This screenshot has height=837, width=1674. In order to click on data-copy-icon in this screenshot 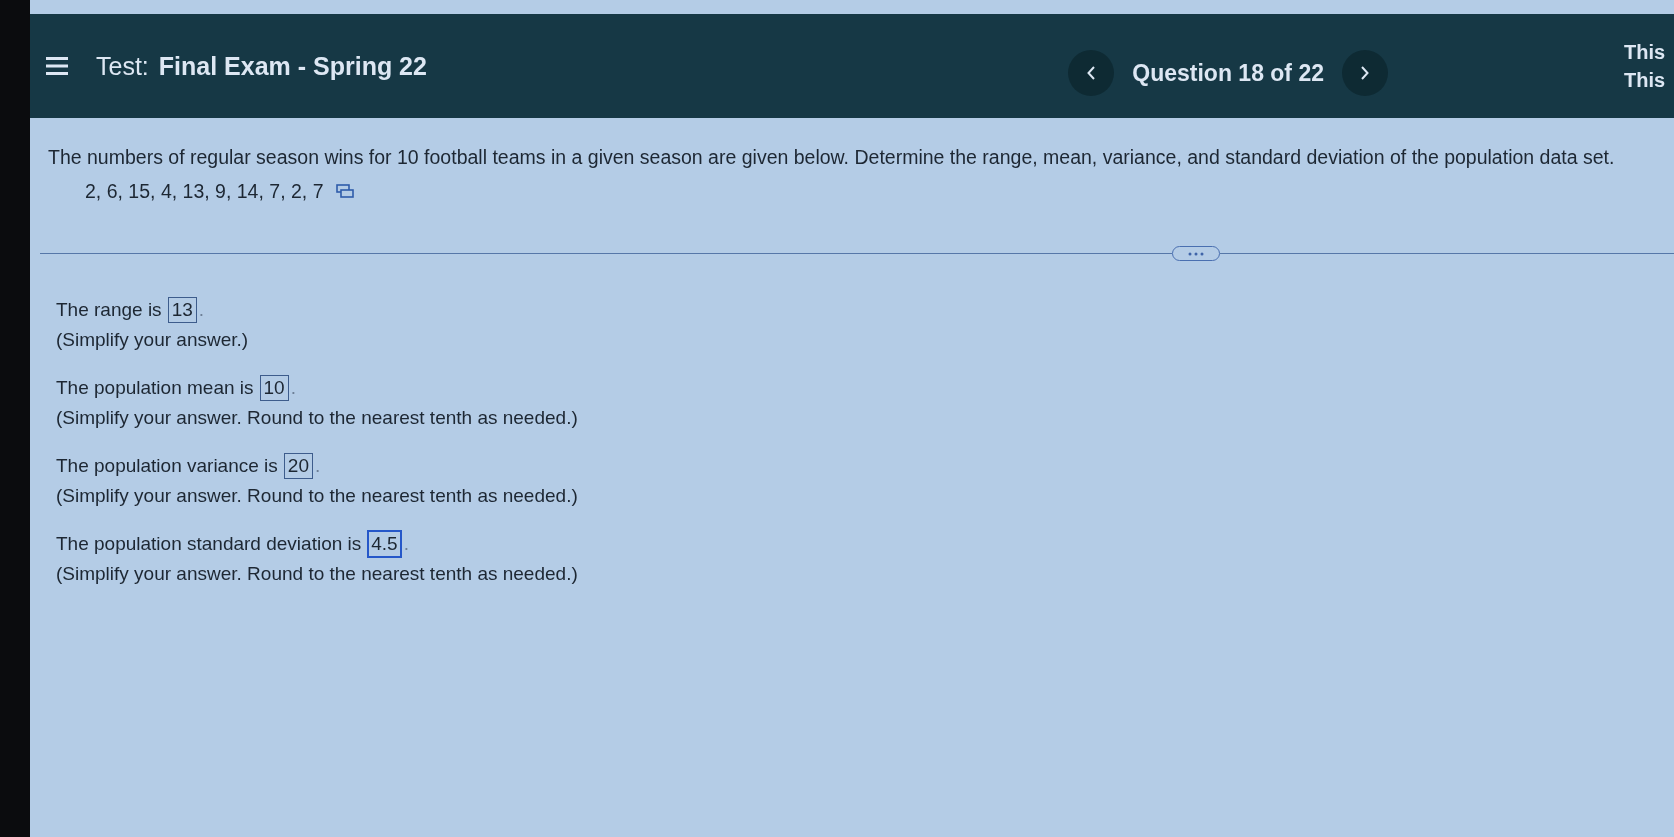, I will do `click(344, 191)`.